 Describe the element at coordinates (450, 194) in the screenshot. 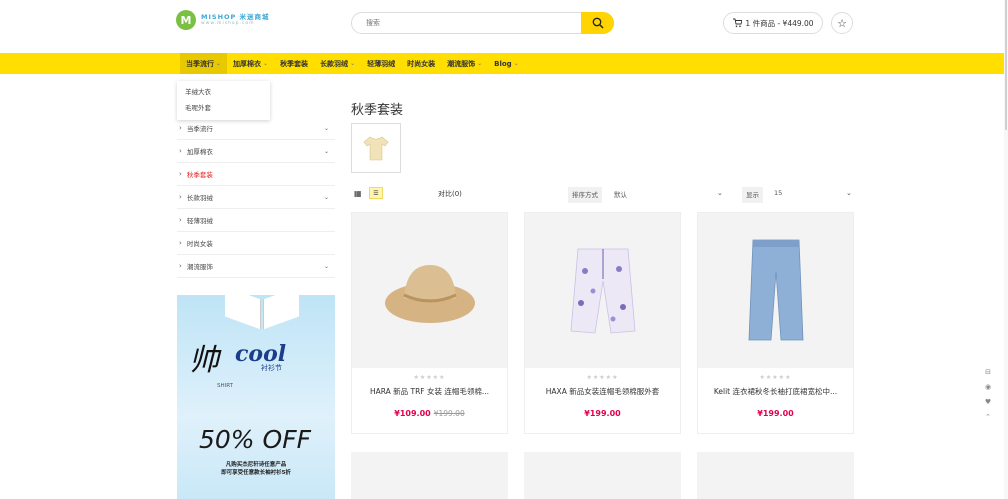

I see `compare-link: 对比(0)` at that location.